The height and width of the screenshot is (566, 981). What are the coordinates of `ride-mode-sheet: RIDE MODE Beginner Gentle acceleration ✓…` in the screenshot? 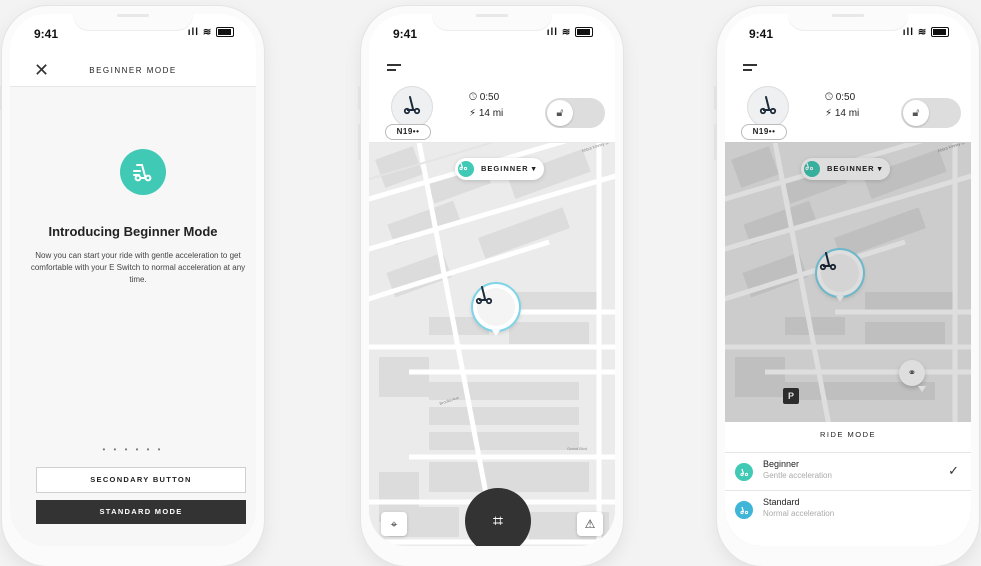 It's located at (848, 484).